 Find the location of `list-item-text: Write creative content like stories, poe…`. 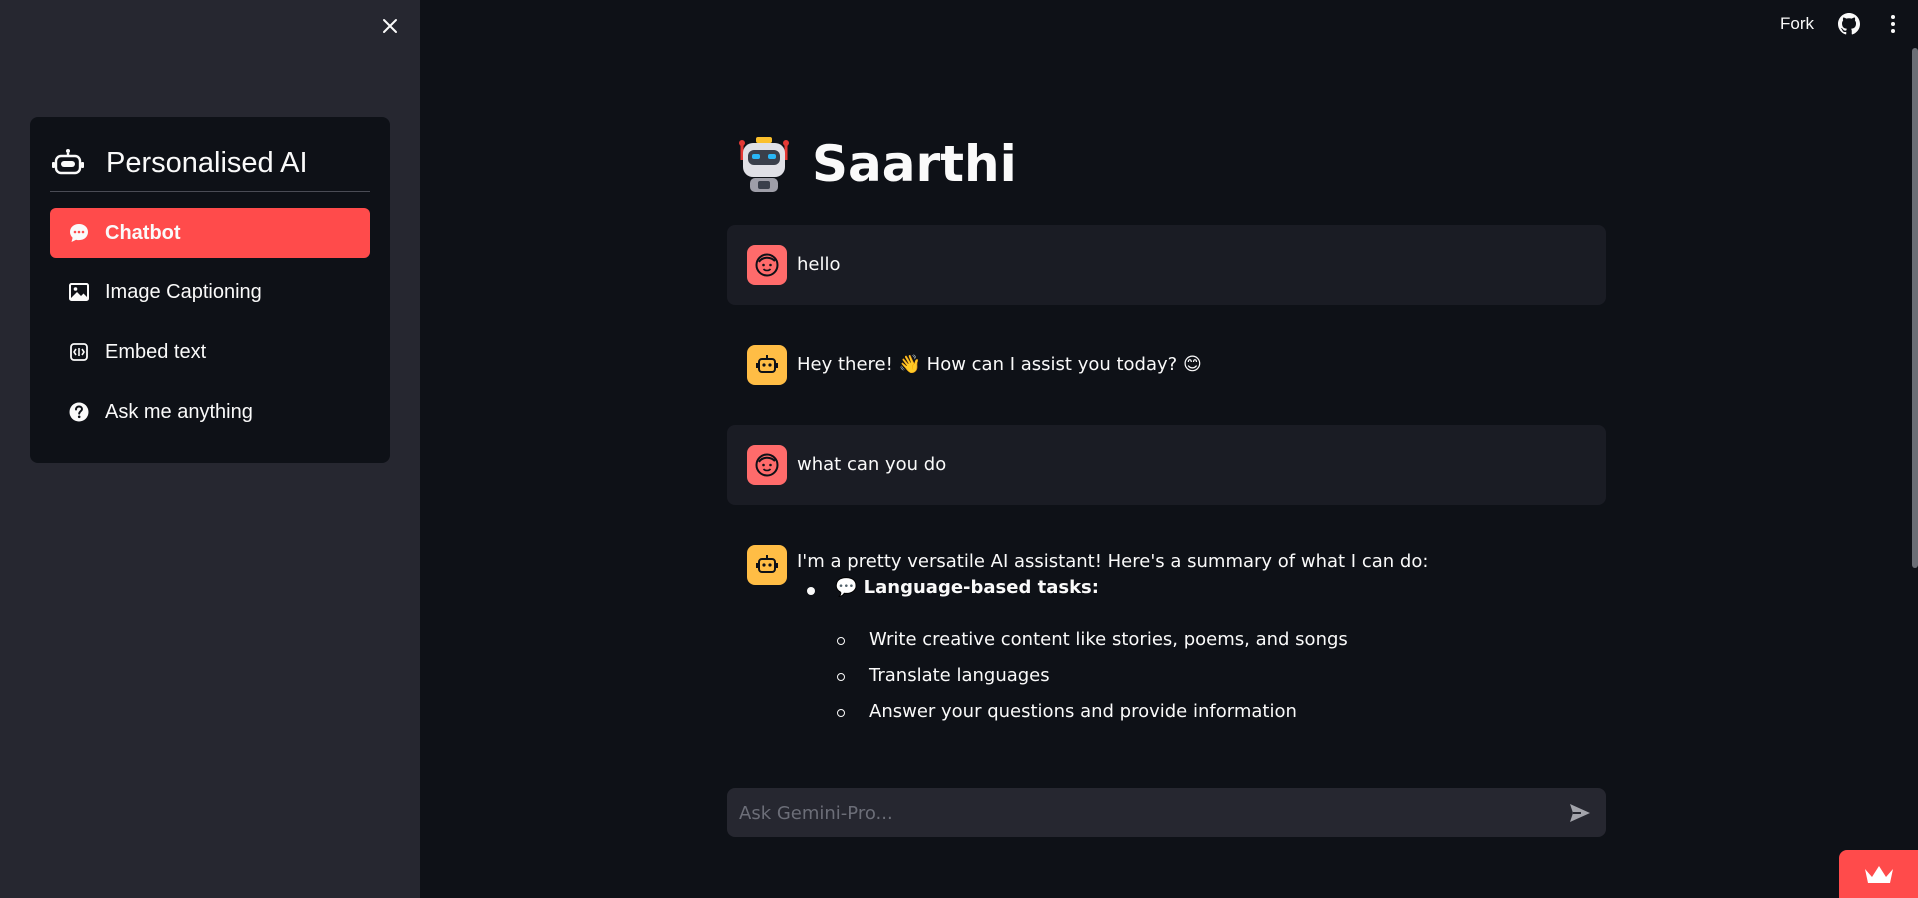

list-item-text: Write creative content like stories, poe… is located at coordinates (1108, 639).